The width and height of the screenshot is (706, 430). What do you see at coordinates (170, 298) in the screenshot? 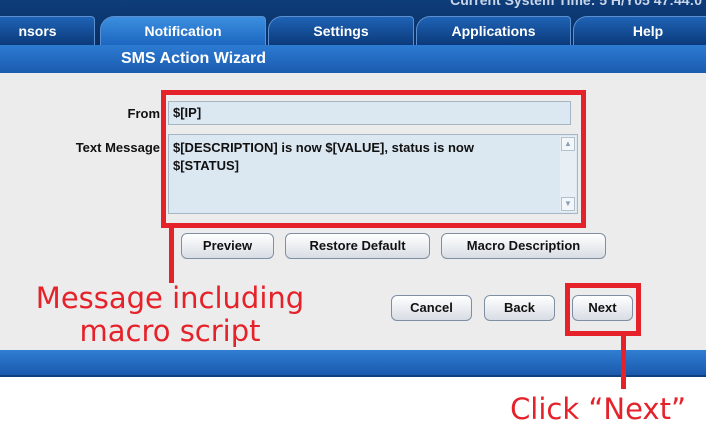
I see `message-note-line1: Message including` at bounding box center [170, 298].